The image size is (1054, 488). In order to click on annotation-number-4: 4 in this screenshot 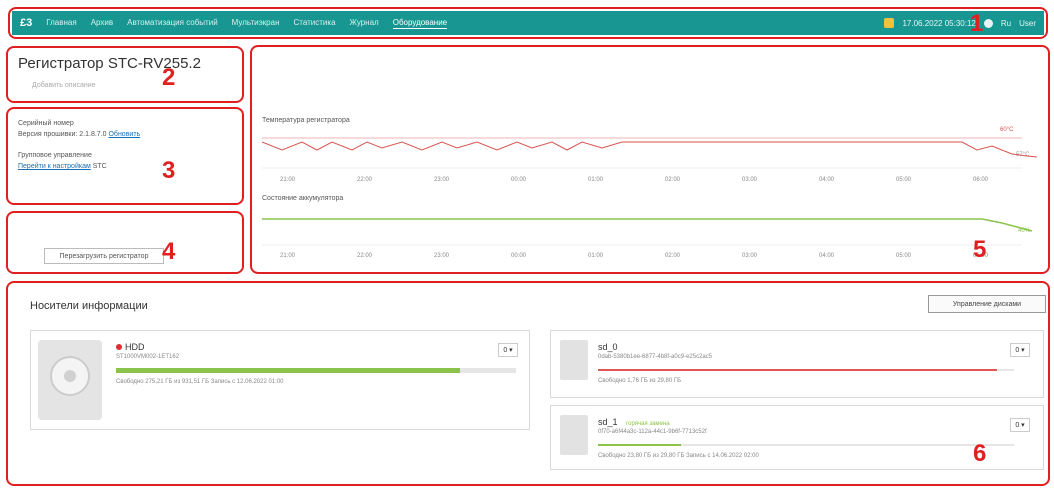, I will do `click(169, 251)`.